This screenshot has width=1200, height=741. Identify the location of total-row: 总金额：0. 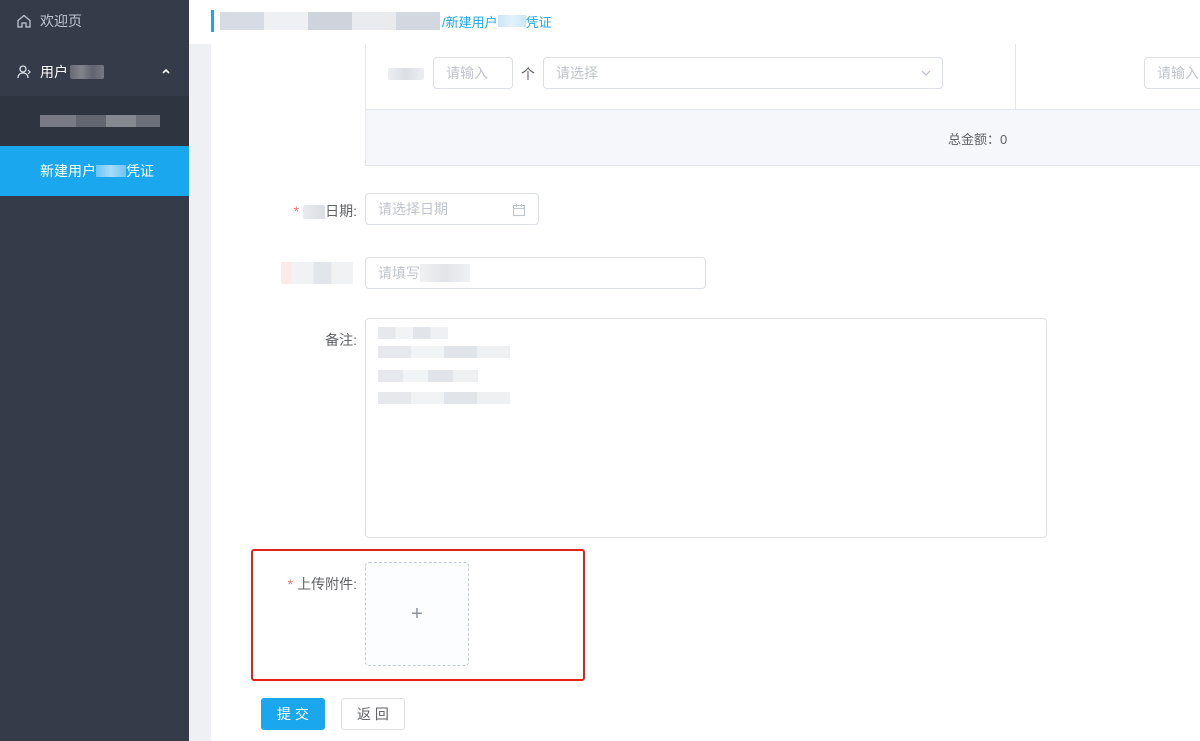
(783, 137).